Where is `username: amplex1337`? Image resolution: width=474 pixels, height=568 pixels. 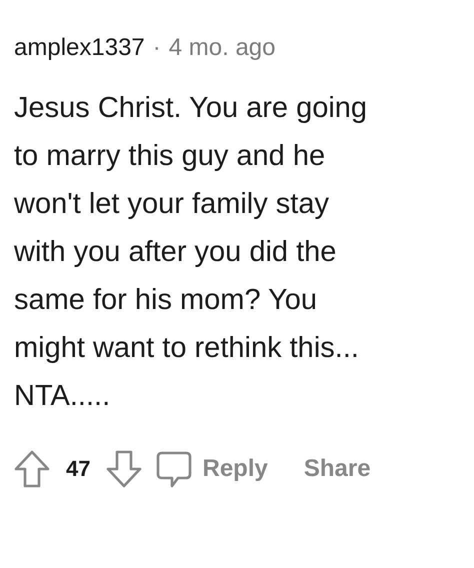
username: amplex1337 is located at coordinates (79, 48).